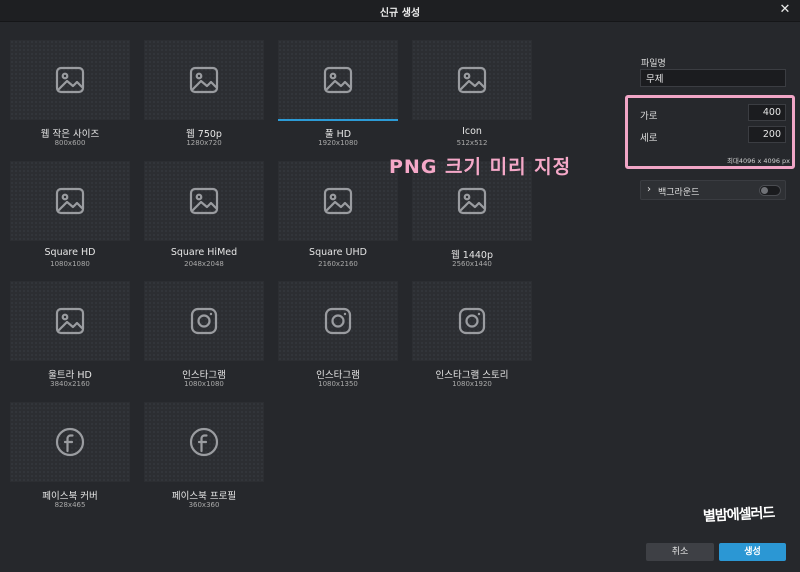 Image resolution: width=800 pixels, height=572 pixels. What do you see at coordinates (400, 13) in the screenshot?
I see `dialog-title: 신규 생성` at bounding box center [400, 13].